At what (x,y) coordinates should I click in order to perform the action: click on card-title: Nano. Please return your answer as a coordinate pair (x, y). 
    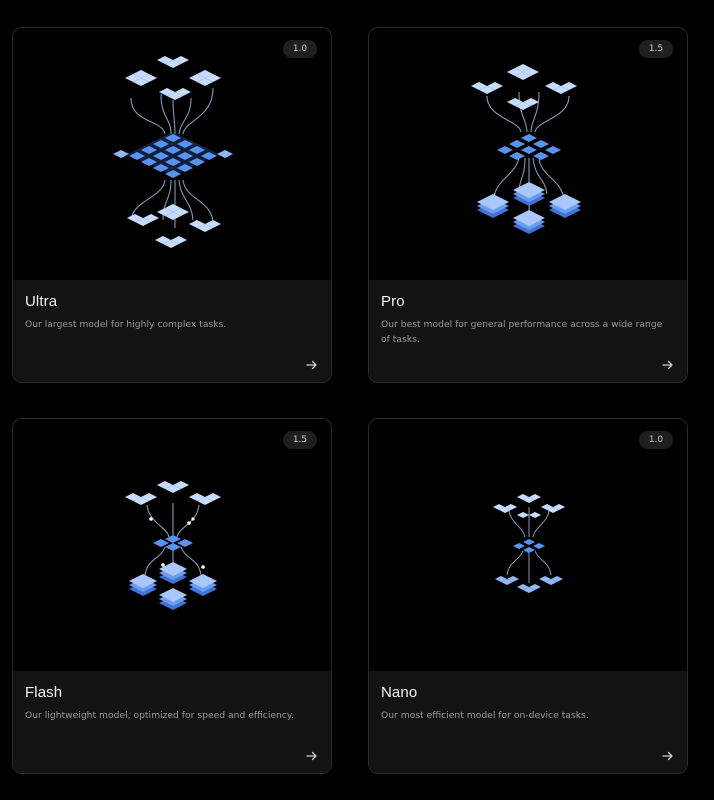
    Looking at the image, I should click on (399, 692).